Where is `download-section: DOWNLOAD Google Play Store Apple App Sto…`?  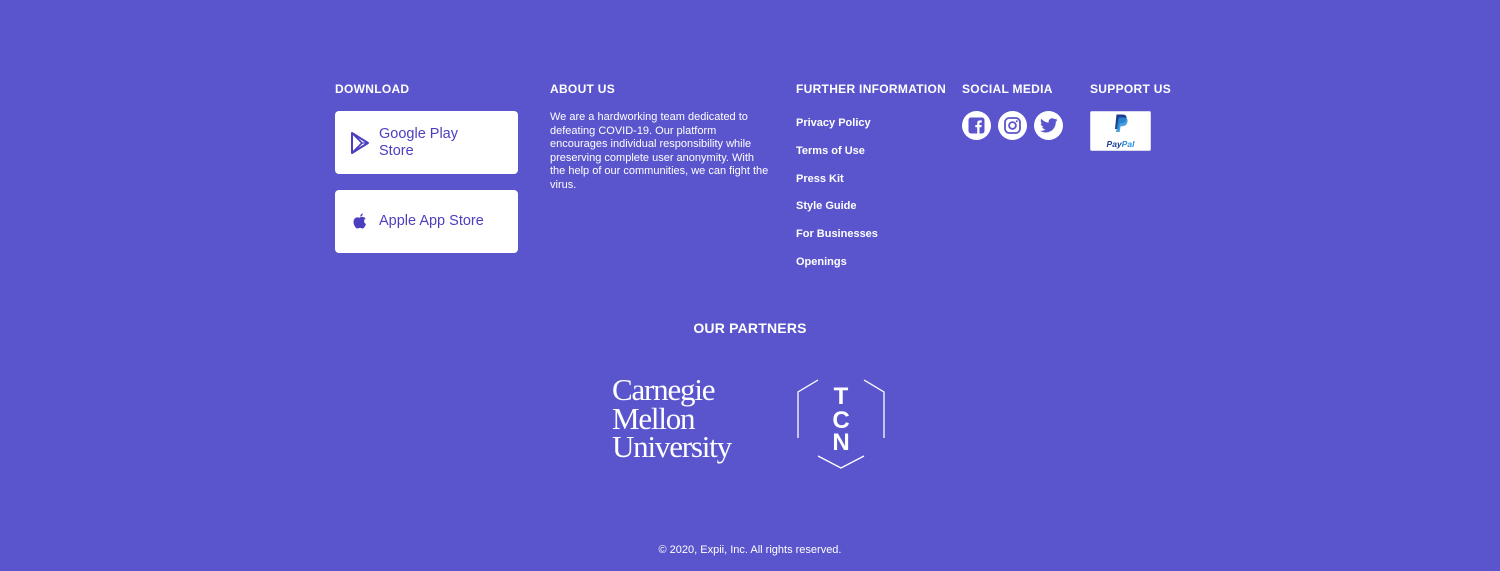 download-section: DOWNLOAD Google Play Store Apple App Sto… is located at coordinates (427, 175).